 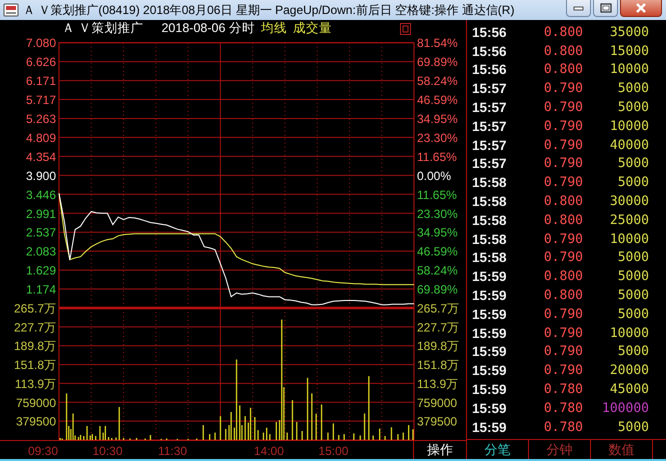 What do you see at coordinates (43, 451) in the screenshot?
I see `axis-label: 09:30` at bounding box center [43, 451].